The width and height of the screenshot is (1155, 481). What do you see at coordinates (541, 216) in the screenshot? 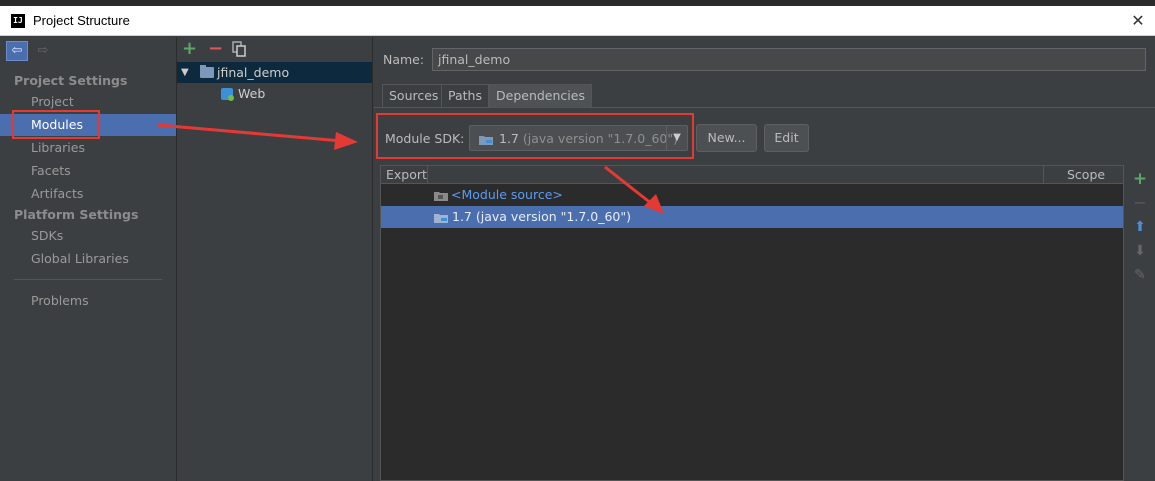
I see `dependency-label: 1.7 (java version "1.7.0_60")` at bounding box center [541, 216].